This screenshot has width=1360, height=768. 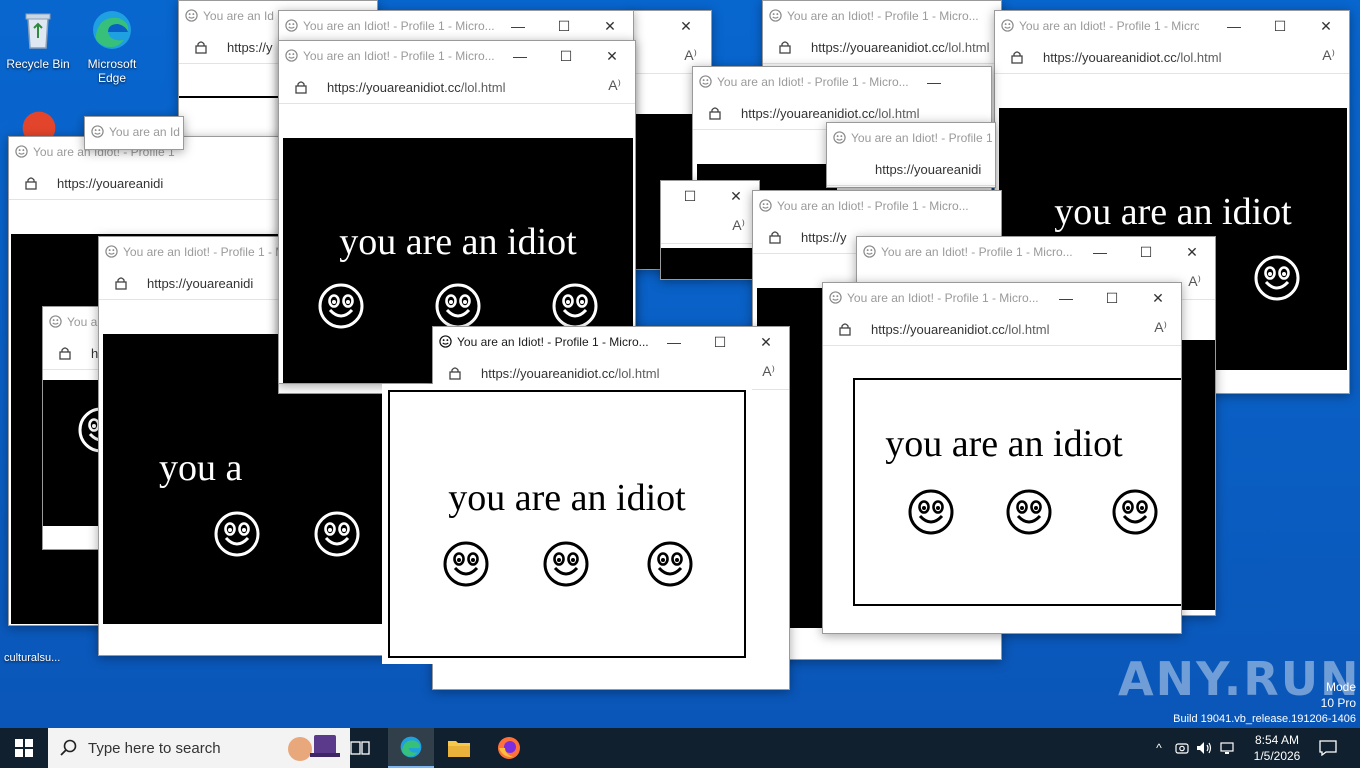 I want to click on firefox-button, so click(x=509, y=748).